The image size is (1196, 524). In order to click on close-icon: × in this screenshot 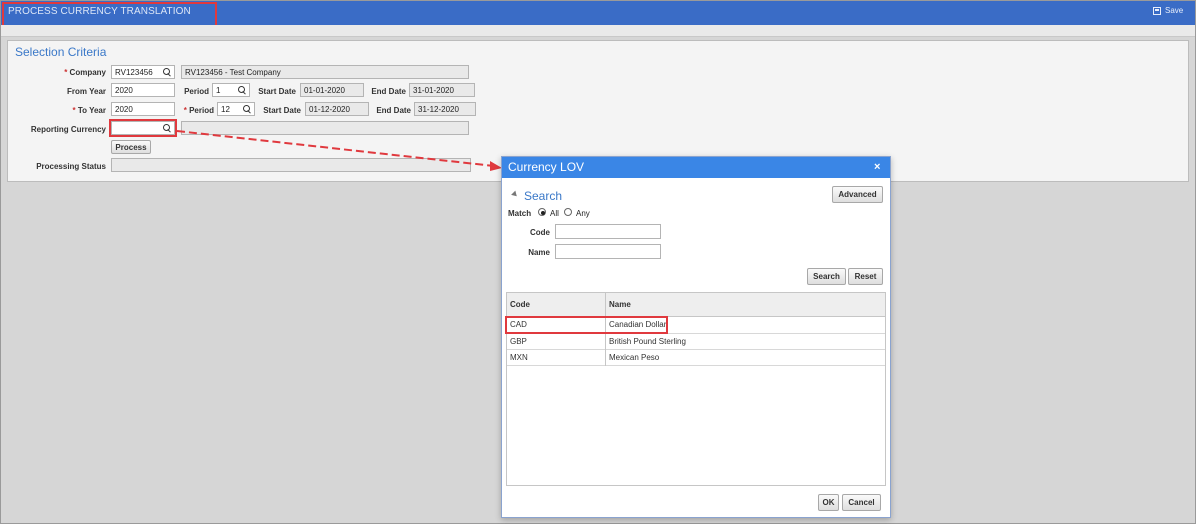, I will do `click(877, 167)`.